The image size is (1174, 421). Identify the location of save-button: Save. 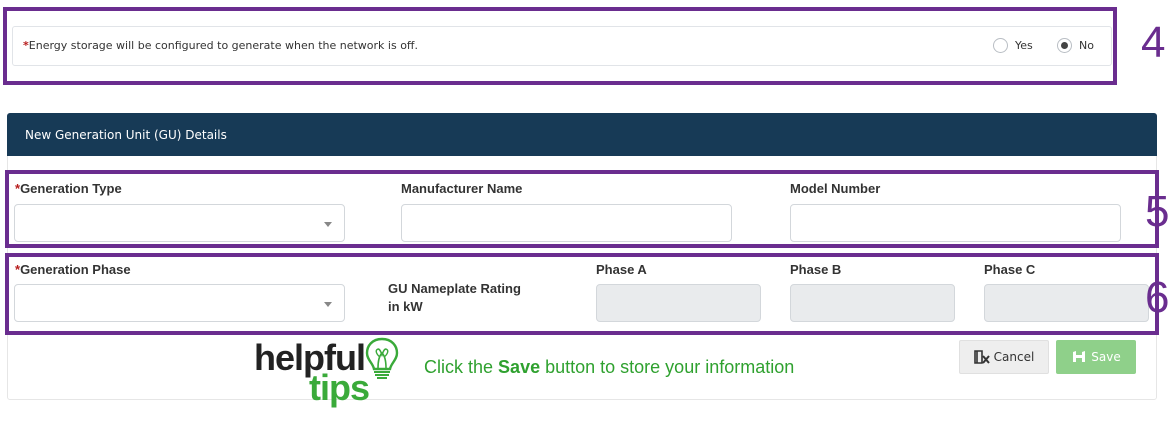
(1096, 357).